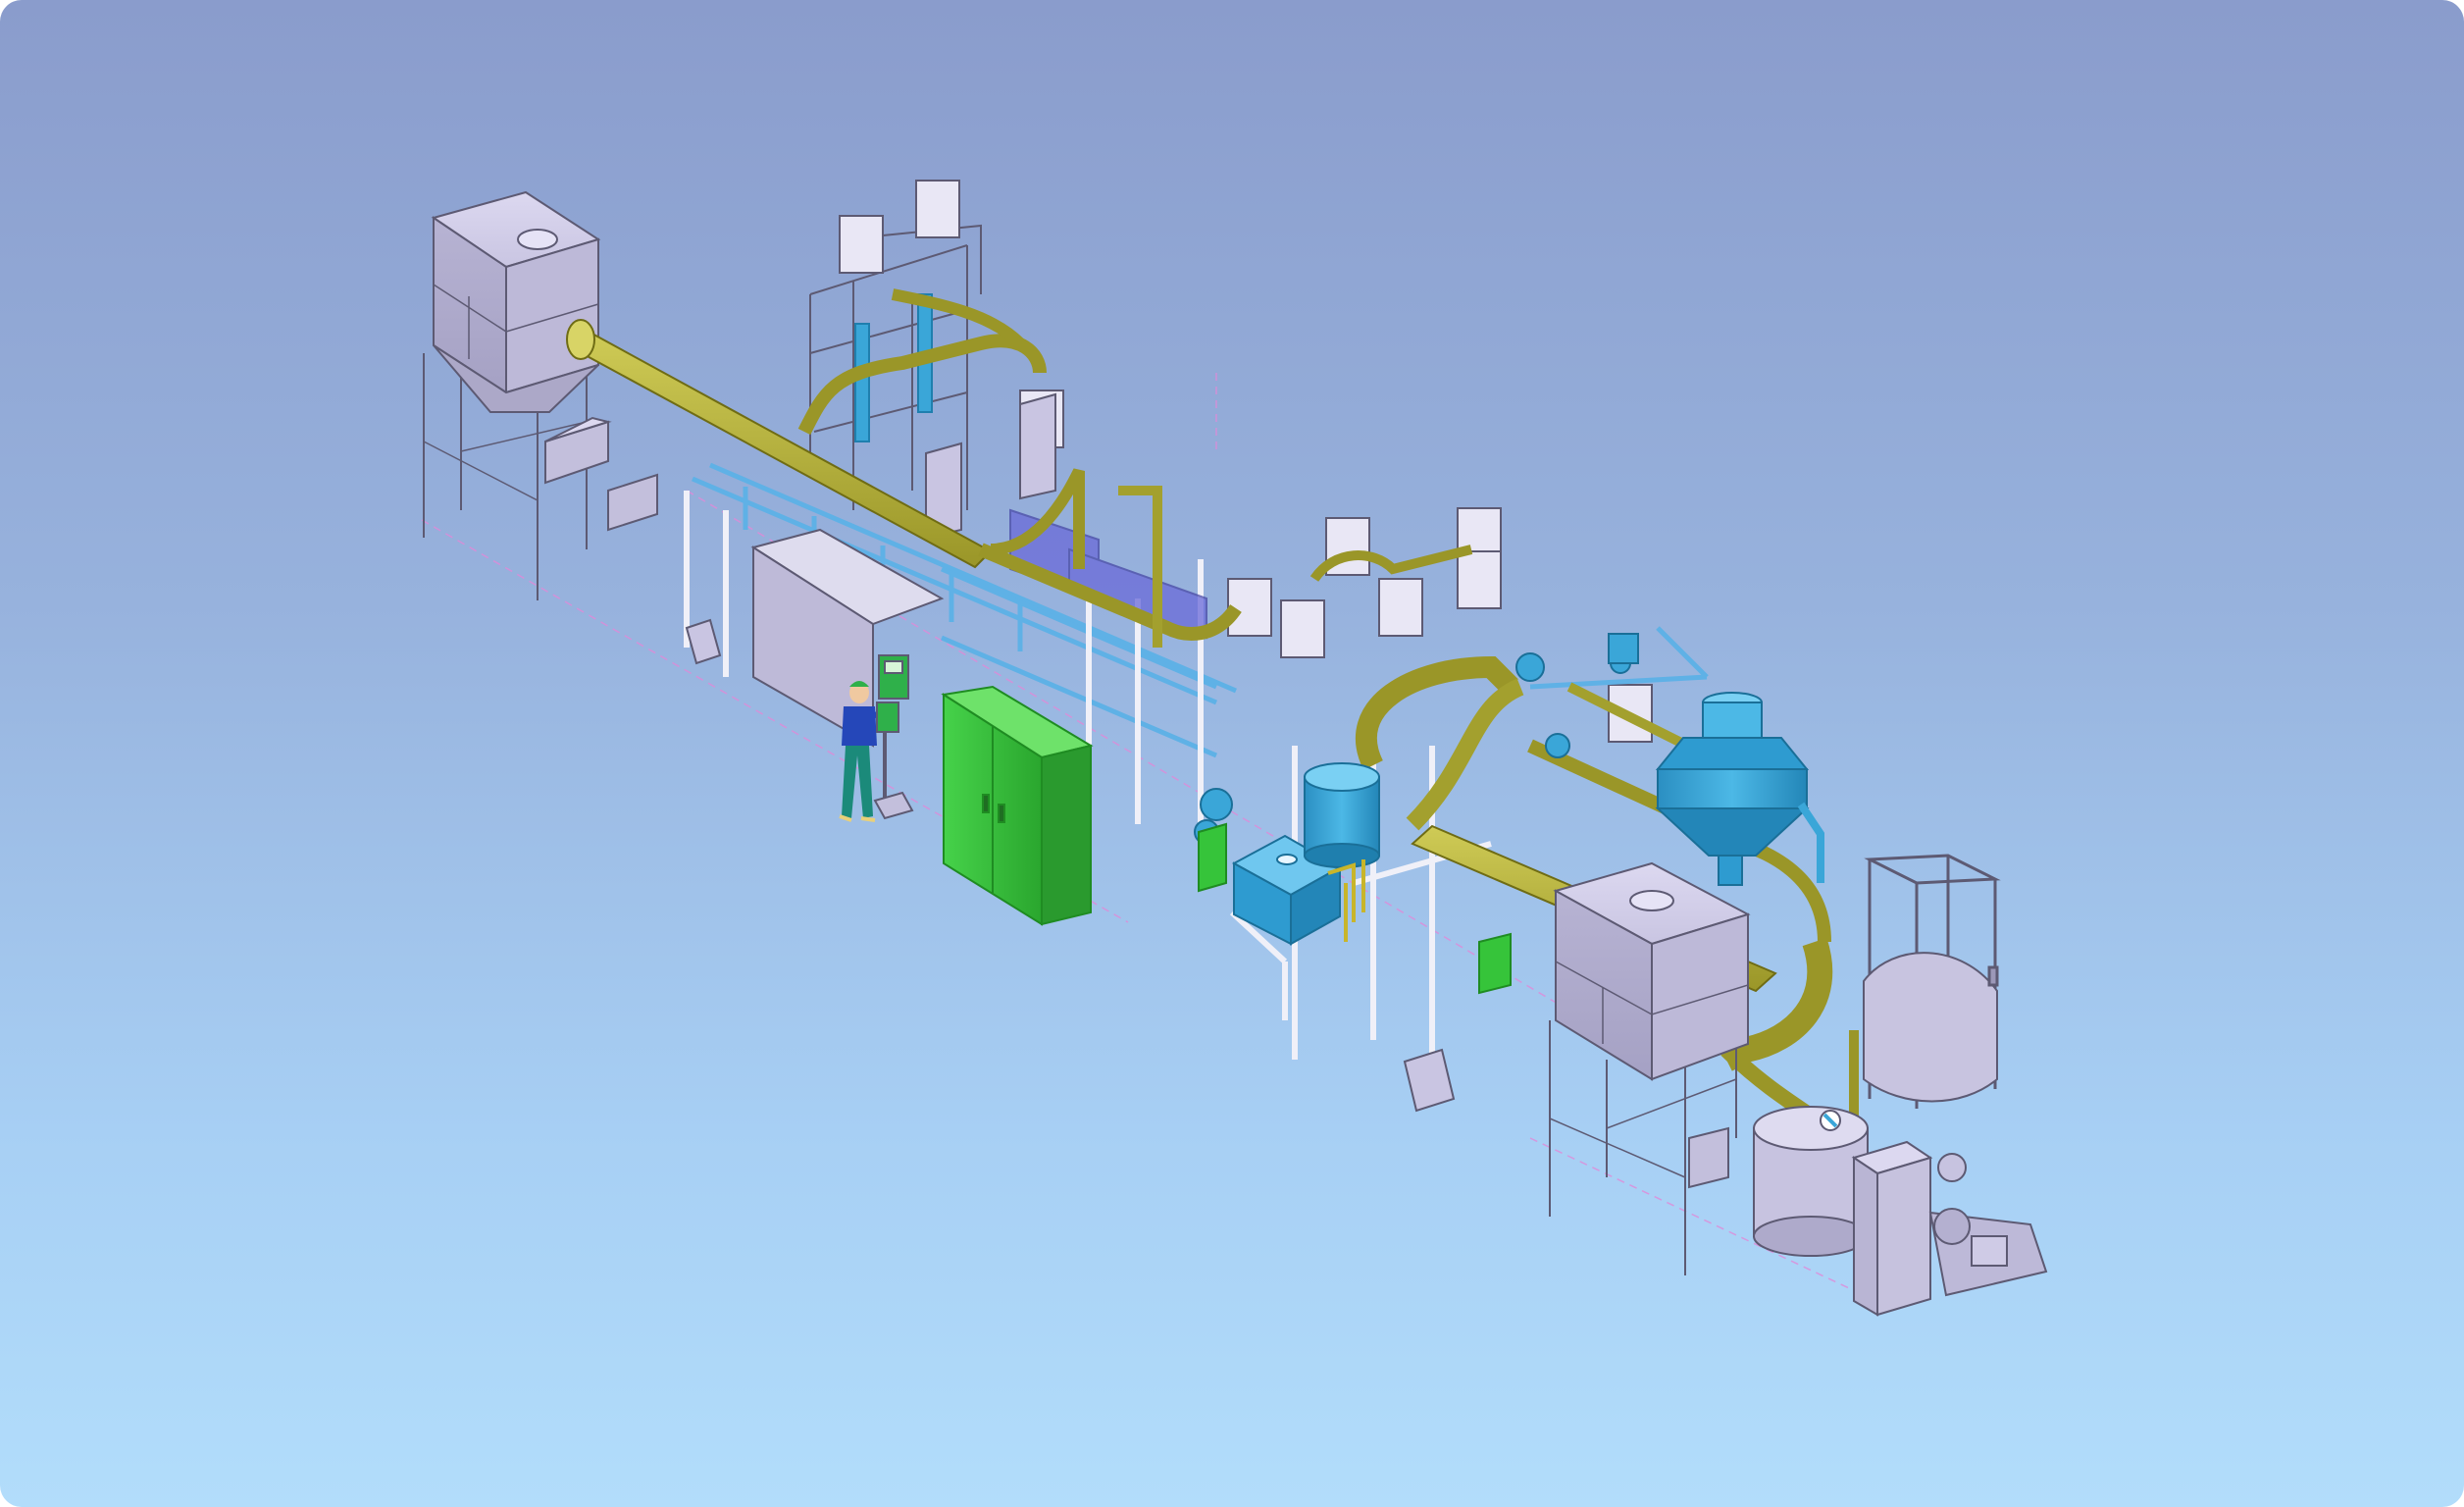  I want to click on frame-cage-right, so click(1932, 982).